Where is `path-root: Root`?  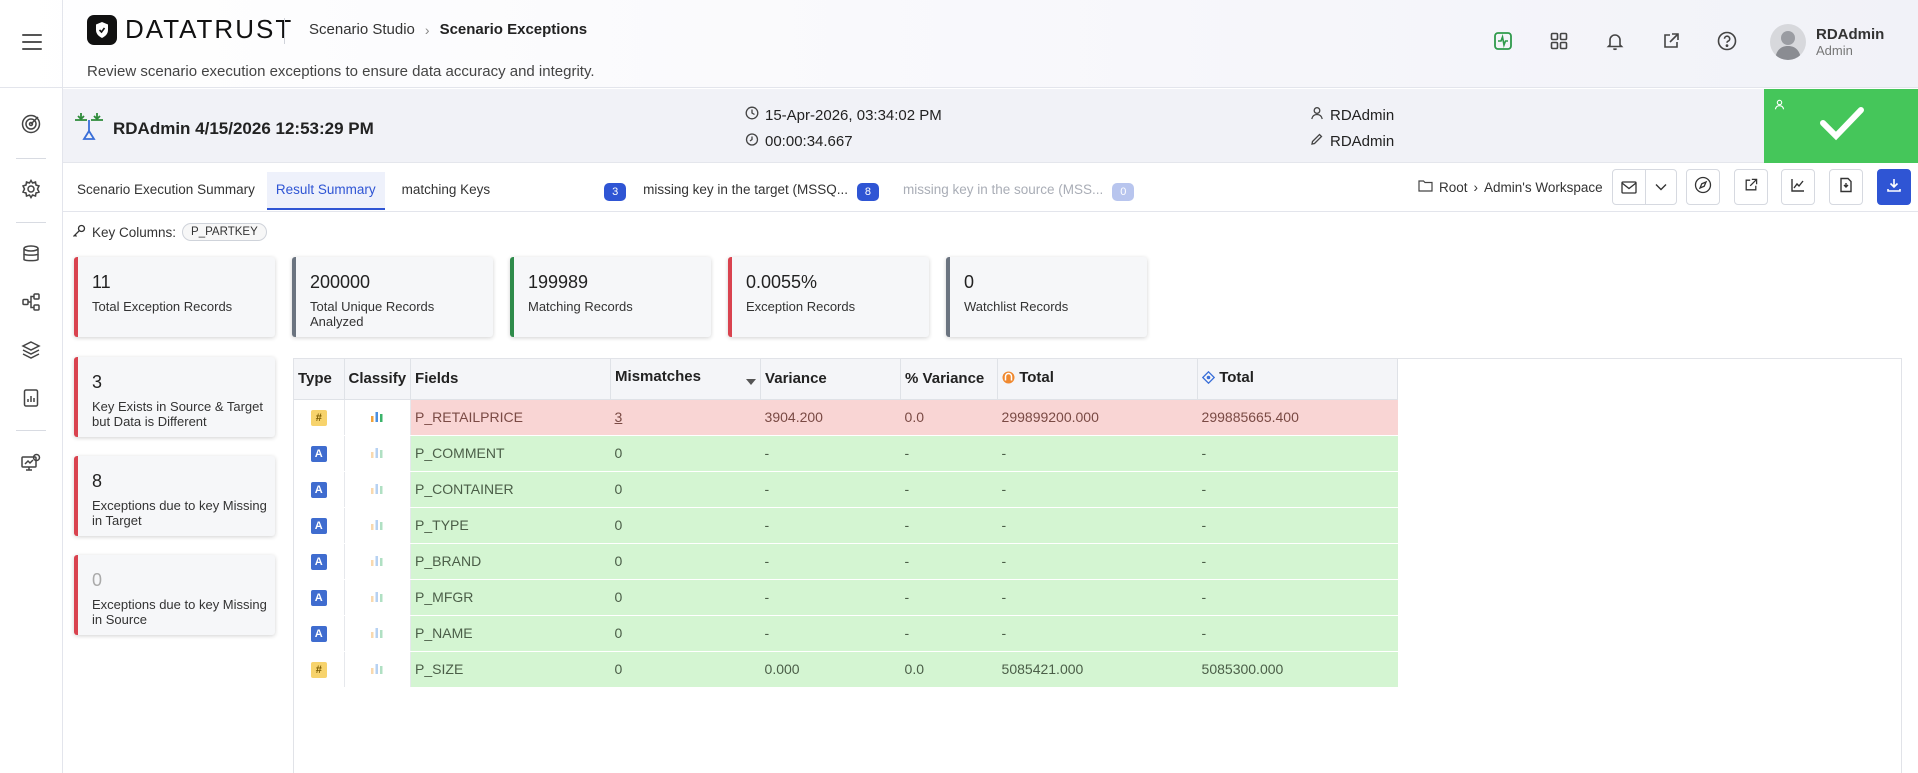 path-root: Root is located at coordinates (1453, 187).